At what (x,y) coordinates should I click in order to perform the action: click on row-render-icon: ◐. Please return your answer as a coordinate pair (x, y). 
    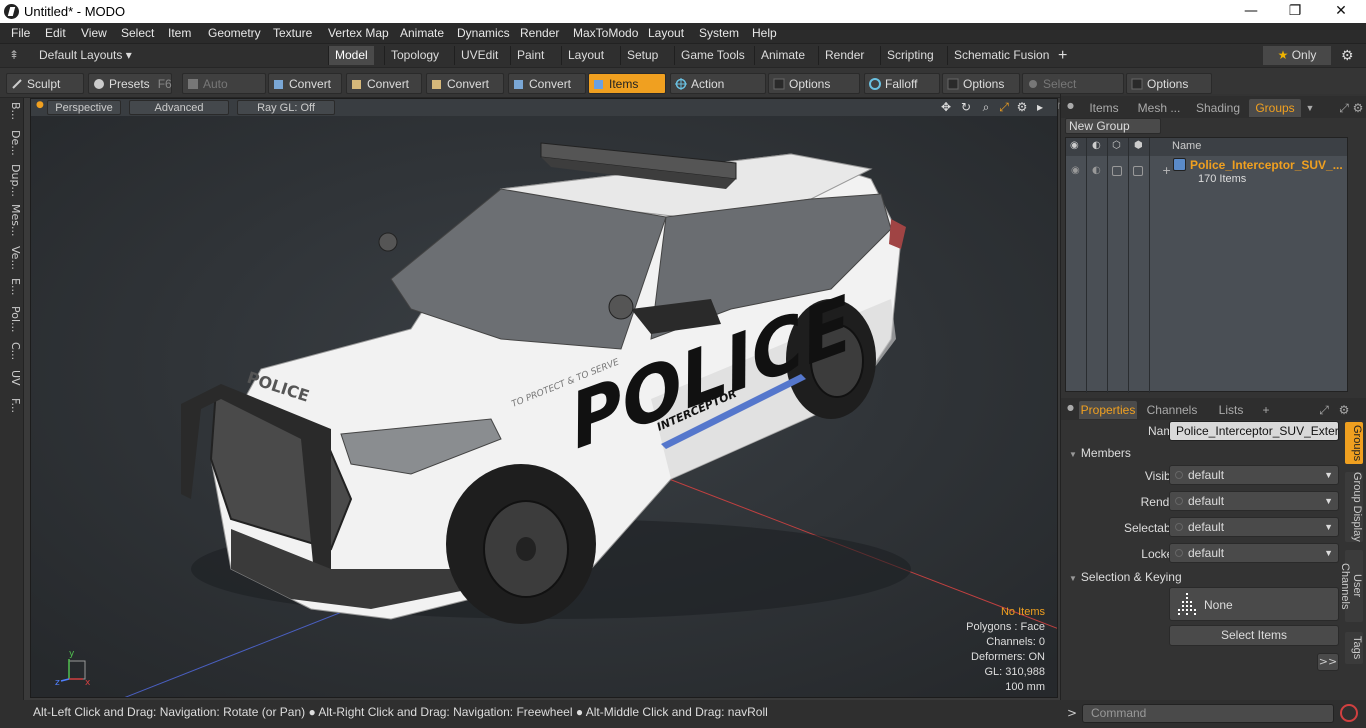
    Looking at the image, I should click on (1096, 170).